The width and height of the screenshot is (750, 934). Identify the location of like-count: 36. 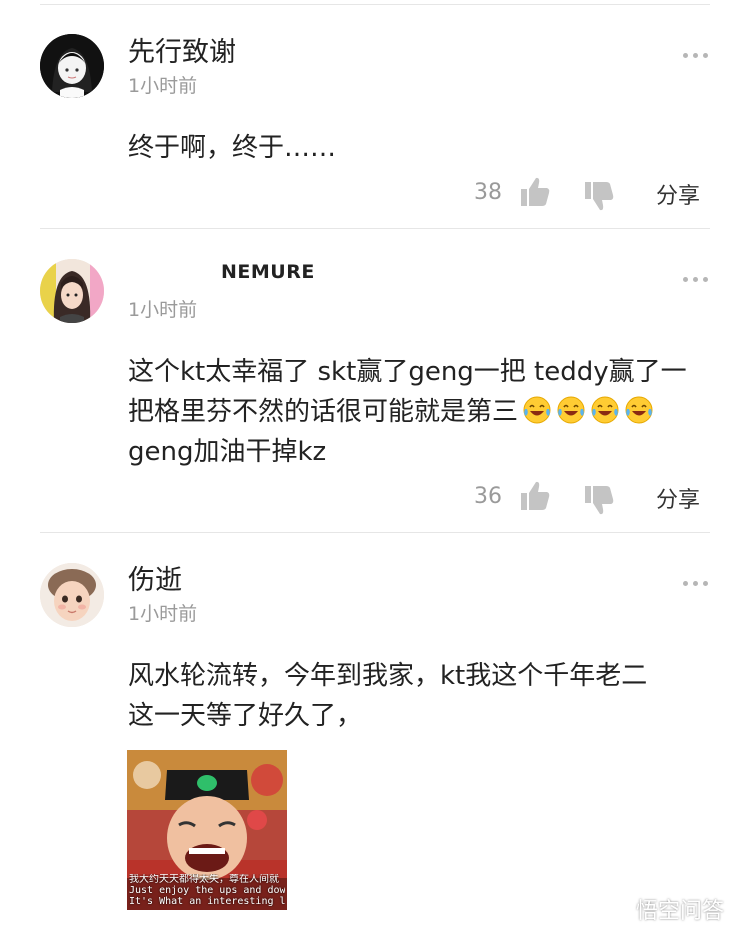
(488, 496).